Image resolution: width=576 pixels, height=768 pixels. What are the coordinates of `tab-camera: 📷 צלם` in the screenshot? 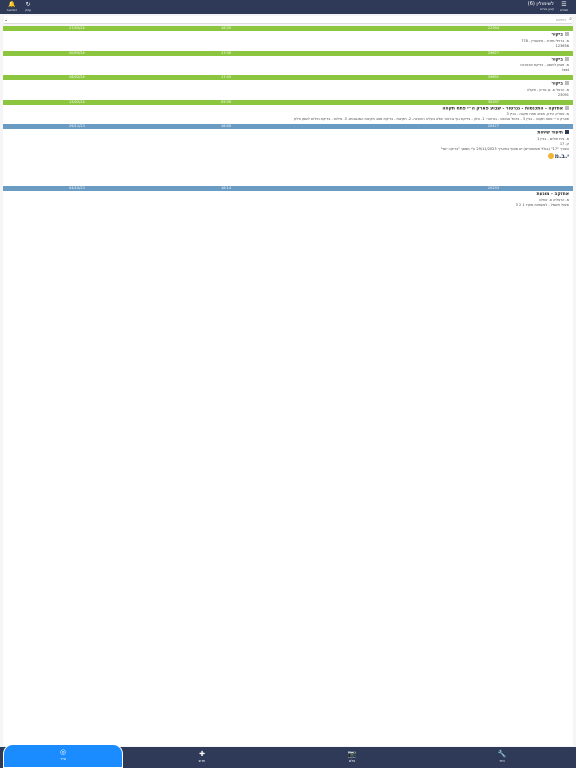 It's located at (352, 757).